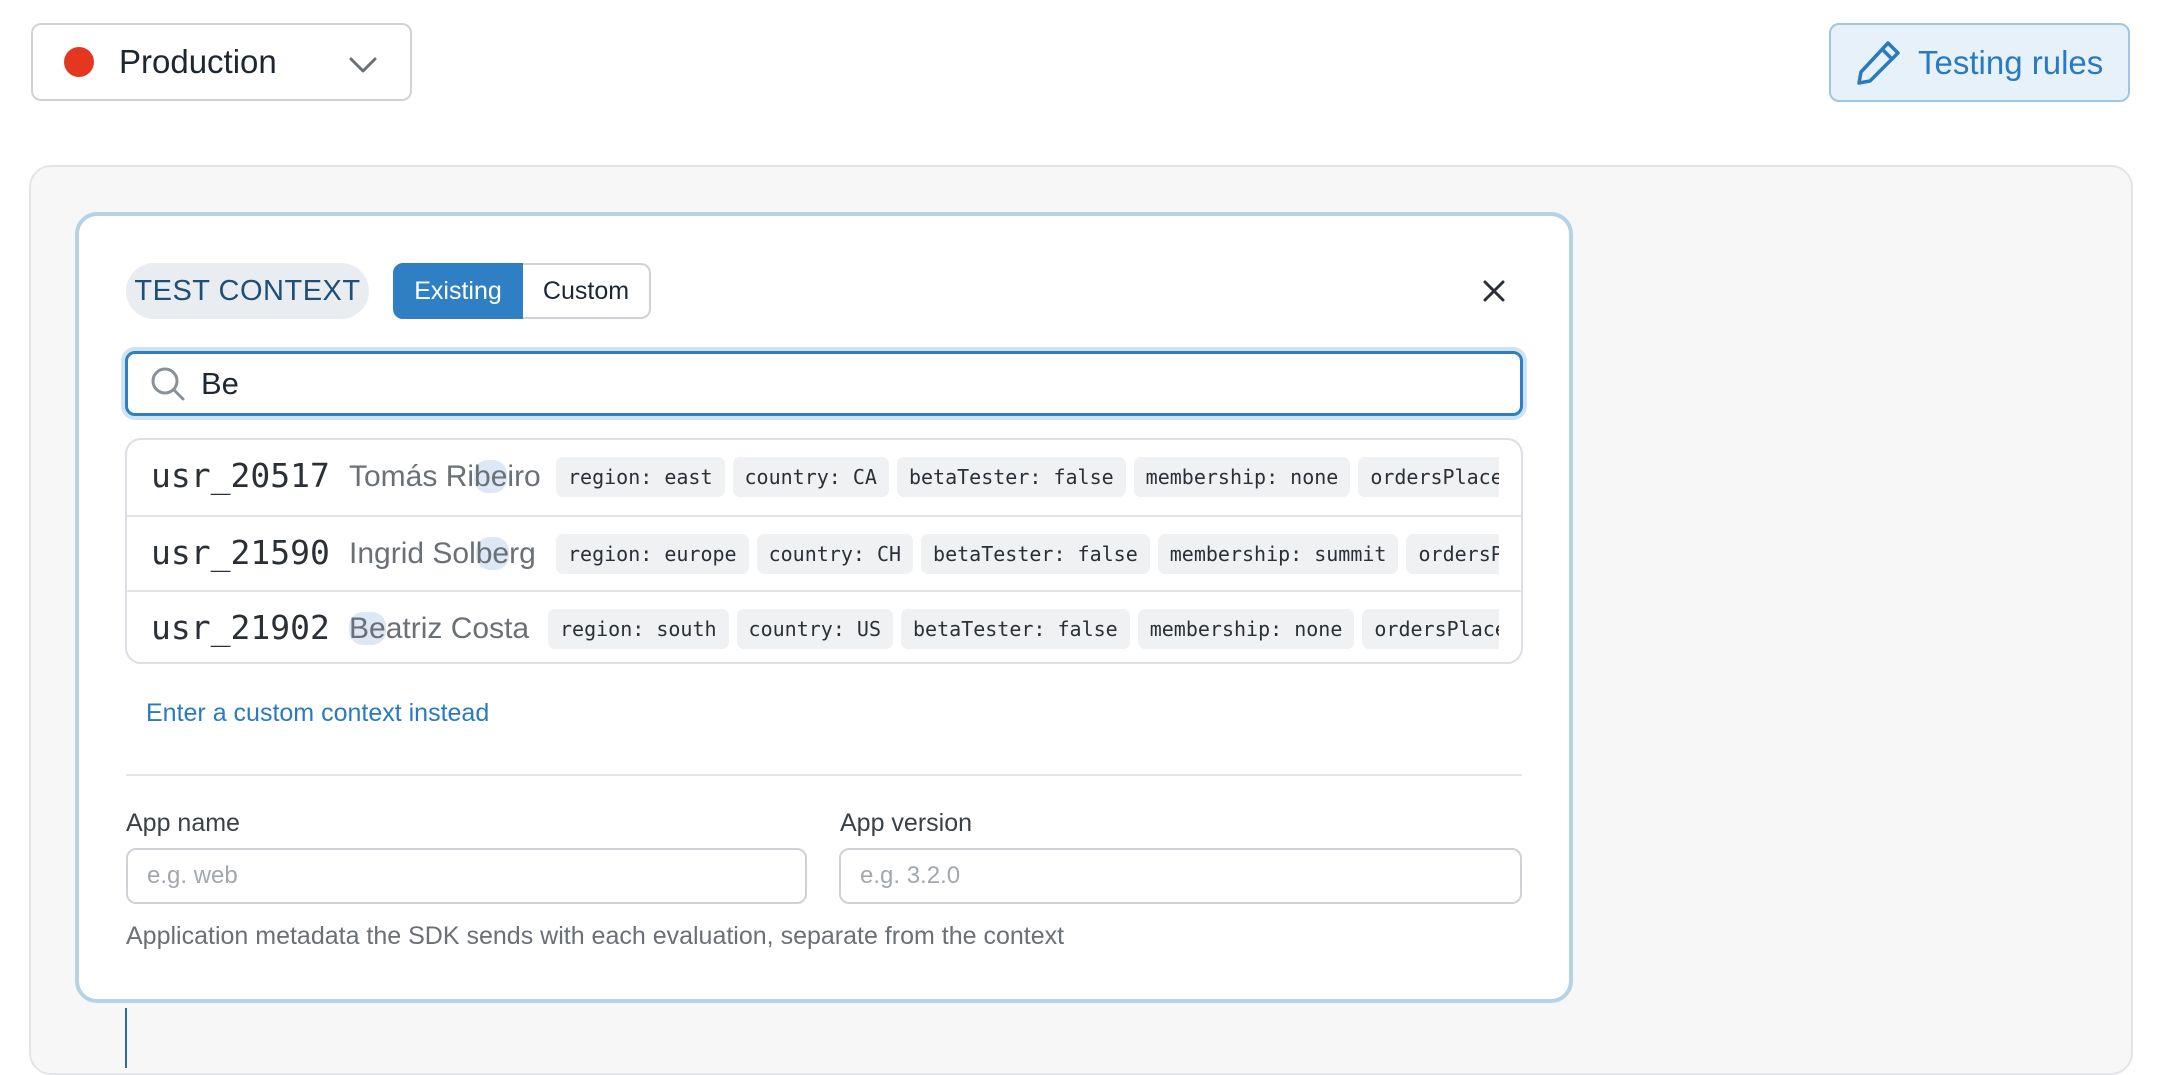  What do you see at coordinates (2011, 62) in the screenshot?
I see `testing-rules-label: Testing rules` at bounding box center [2011, 62].